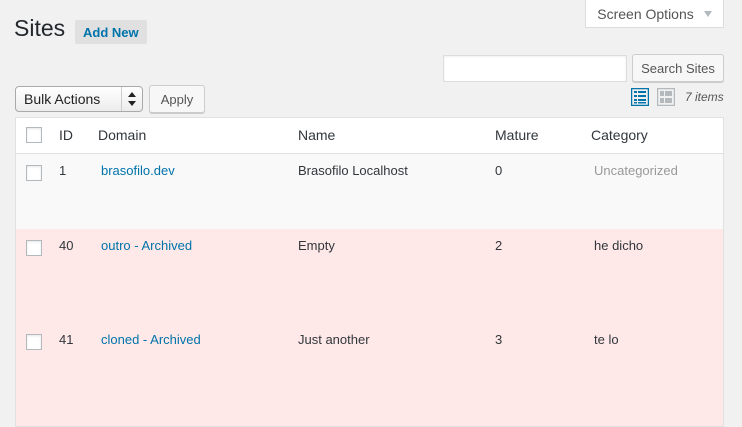 Image resolution: width=742 pixels, height=427 pixels. Describe the element at coordinates (111, 32) in the screenshot. I see `add-new-button: Add New` at that location.